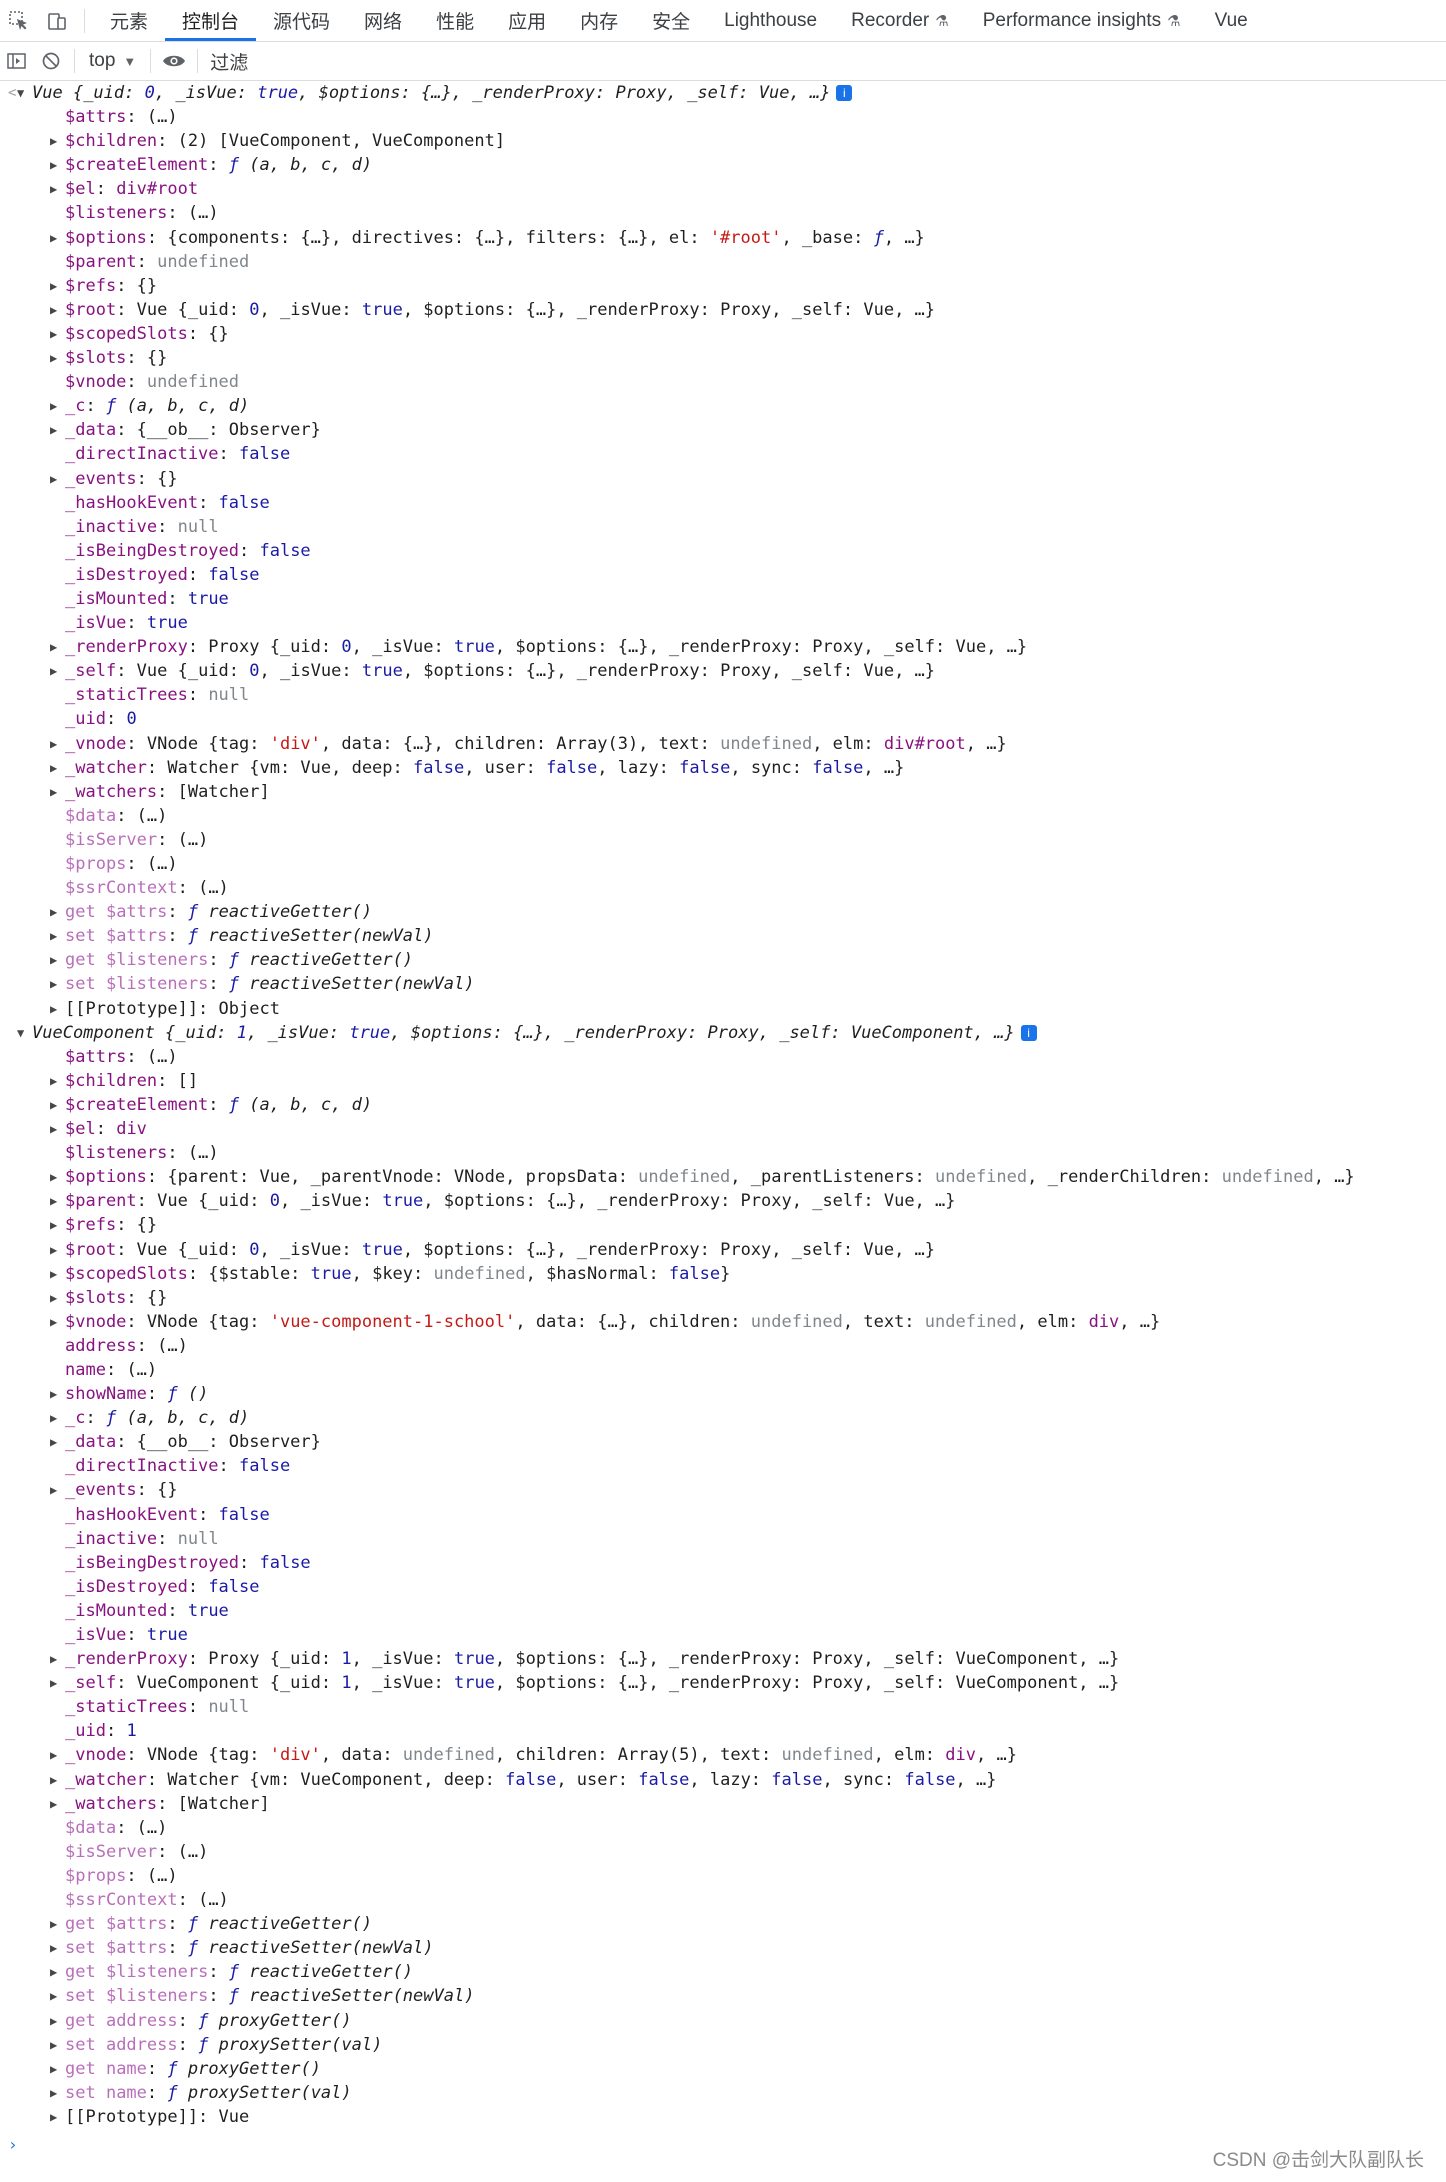 The height and width of the screenshot is (2182, 1446). What do you see at coordinates (723, 2093) in the screenshot?
I see `console-line: ▶ set name: ƒ proxySetter(val)` at bounding box center [723, 2093].